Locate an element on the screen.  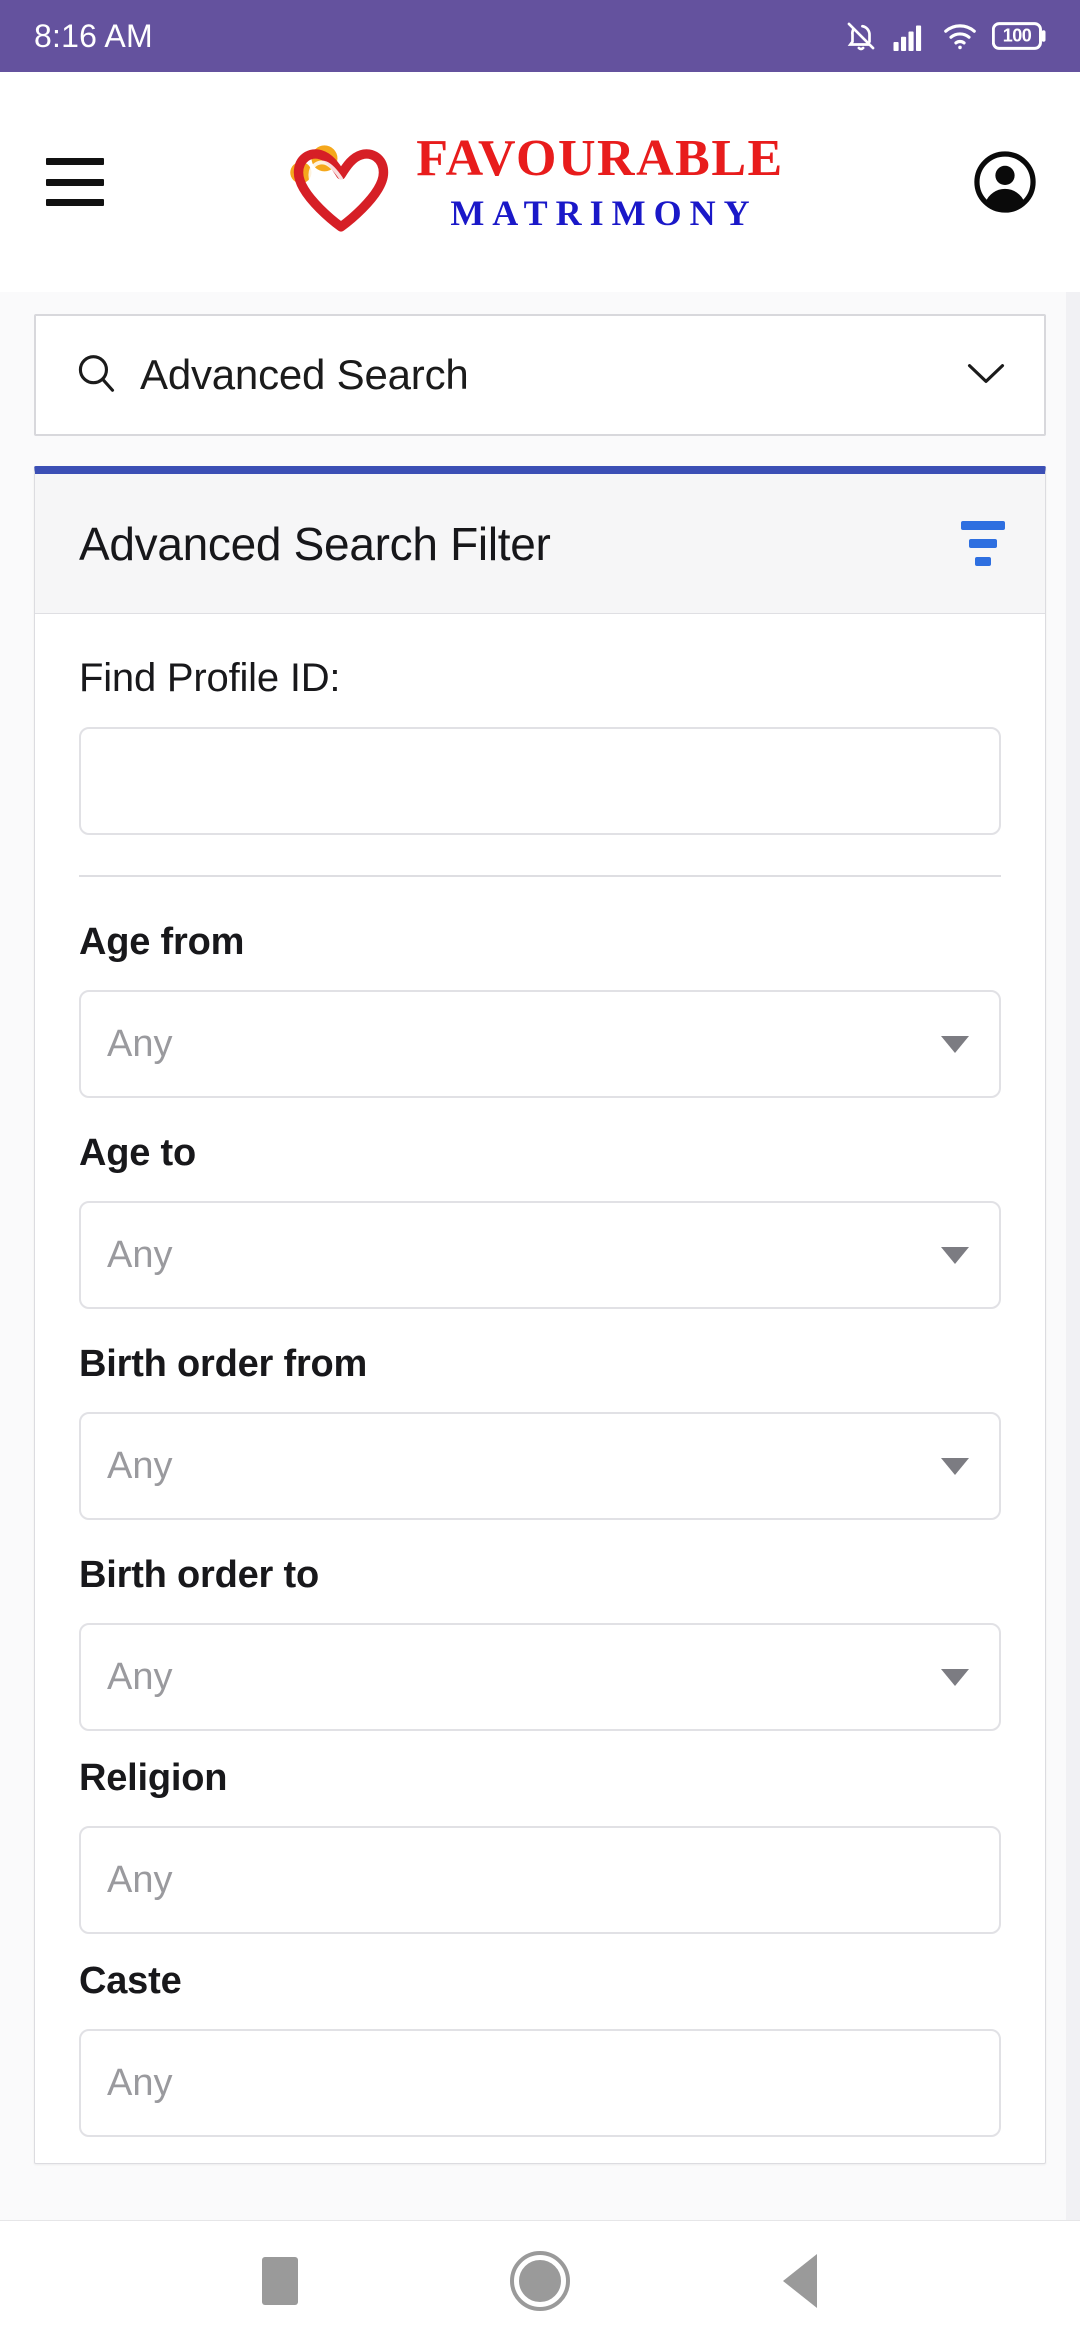
heart-couple-logo-icon is located at coordinates (341, 182).